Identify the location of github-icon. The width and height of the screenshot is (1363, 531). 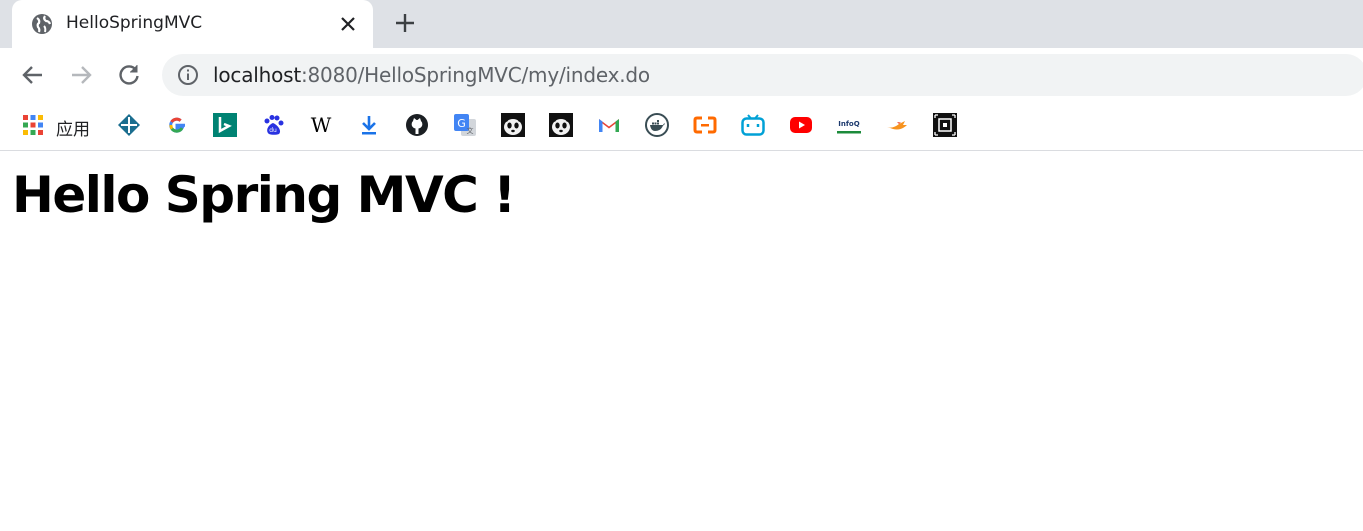
(417, 125).